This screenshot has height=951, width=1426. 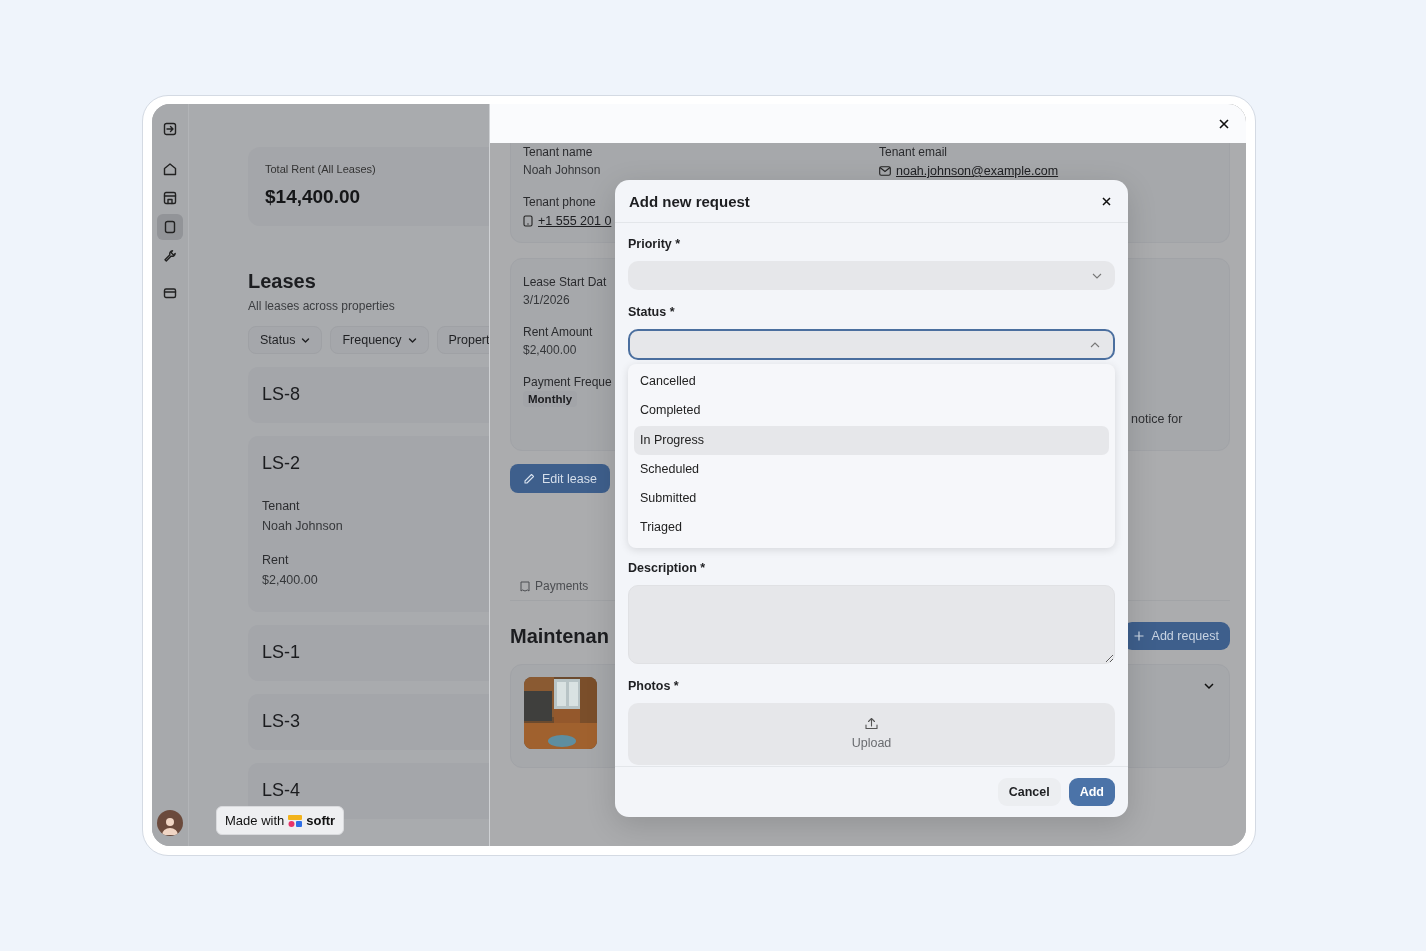 What do you see at coordinates (554, 589) in the screenshot?
I see `tab: Payments` at bounding box center [554, 589].